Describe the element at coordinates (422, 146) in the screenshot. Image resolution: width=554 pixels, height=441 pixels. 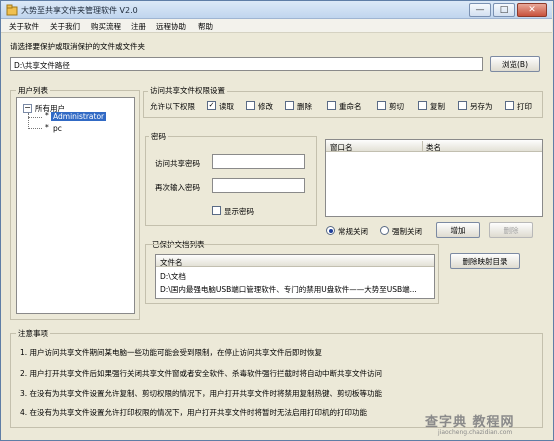
I see `column-divider` at that location.